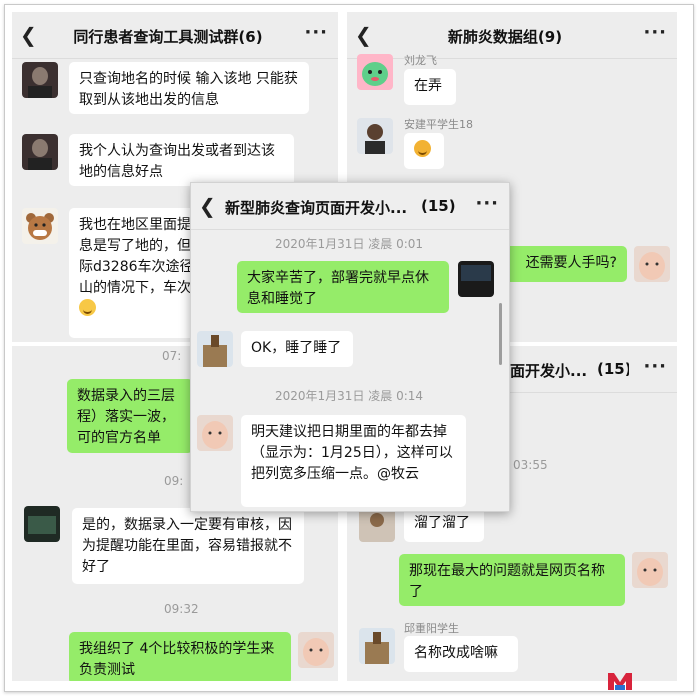 This screenshot has height=698, width=700. I want to click on message-bubble-sent: 还需要人手吗?, so click(565, 264).